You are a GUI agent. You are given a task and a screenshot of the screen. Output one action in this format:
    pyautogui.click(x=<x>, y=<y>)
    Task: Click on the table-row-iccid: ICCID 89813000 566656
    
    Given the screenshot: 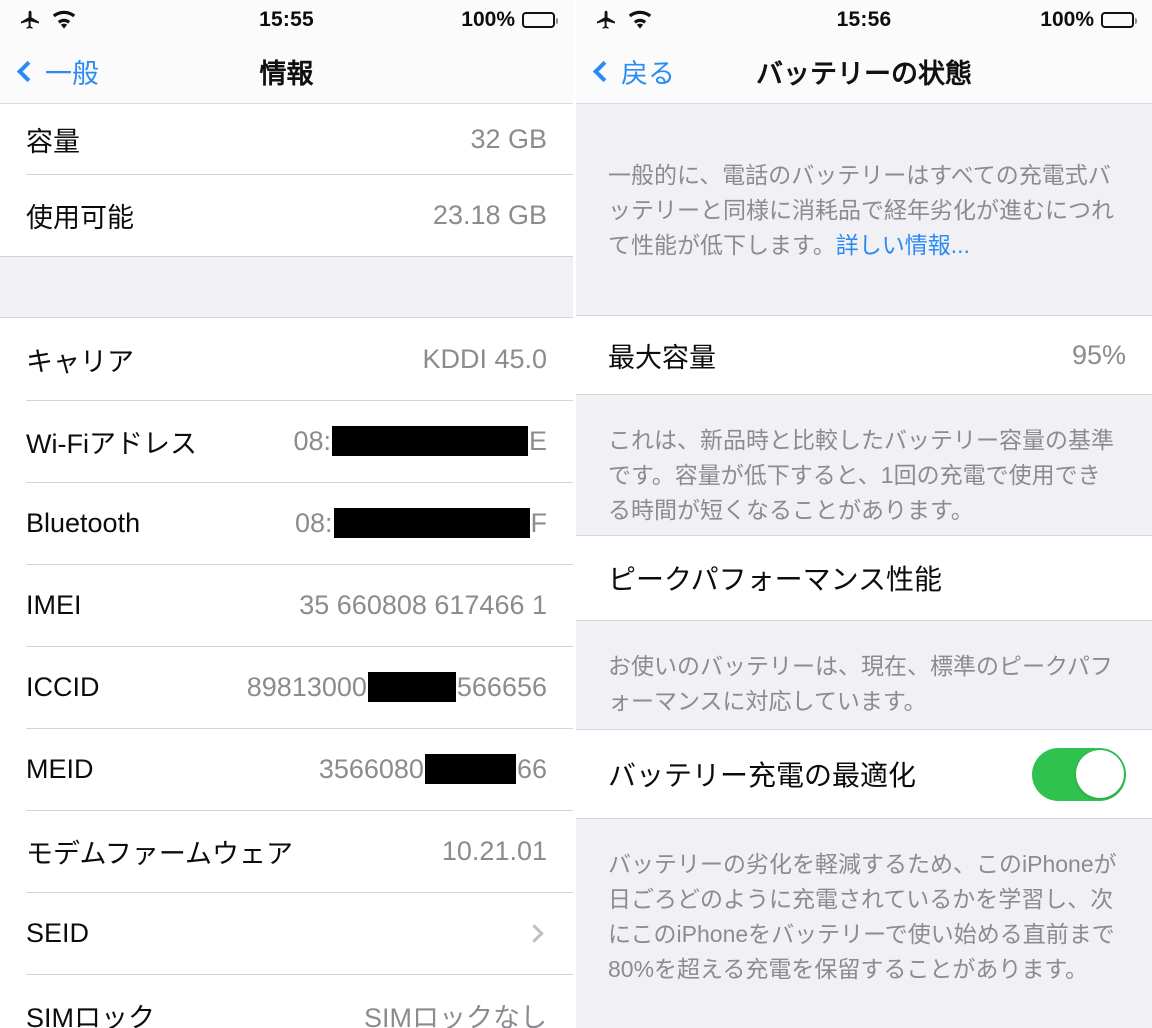 What is the action you would take?
    pyautogui.click(x=286, y=687)
    